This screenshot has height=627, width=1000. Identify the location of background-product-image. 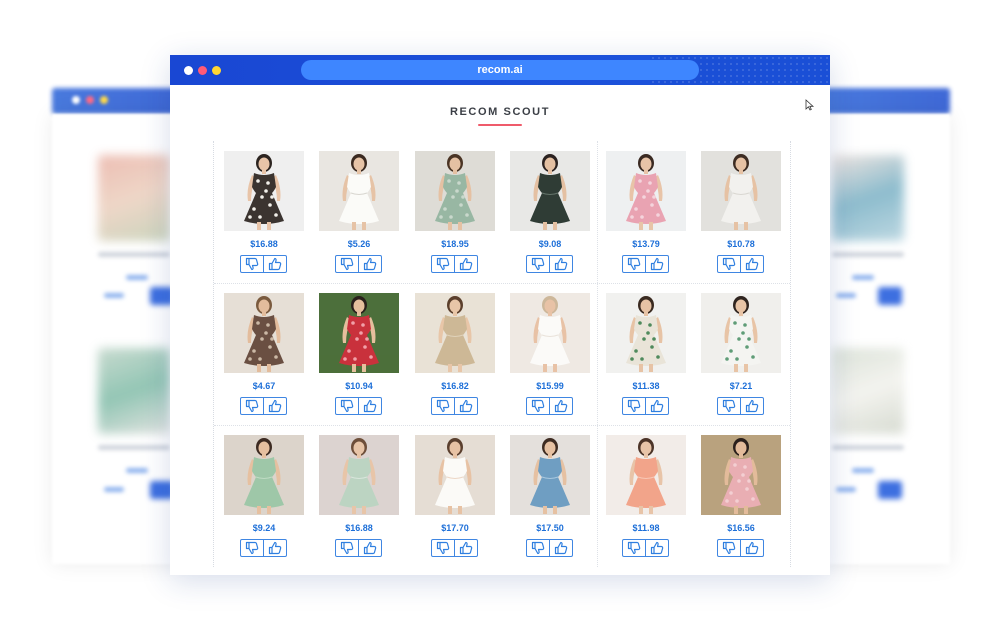
(868, 198).